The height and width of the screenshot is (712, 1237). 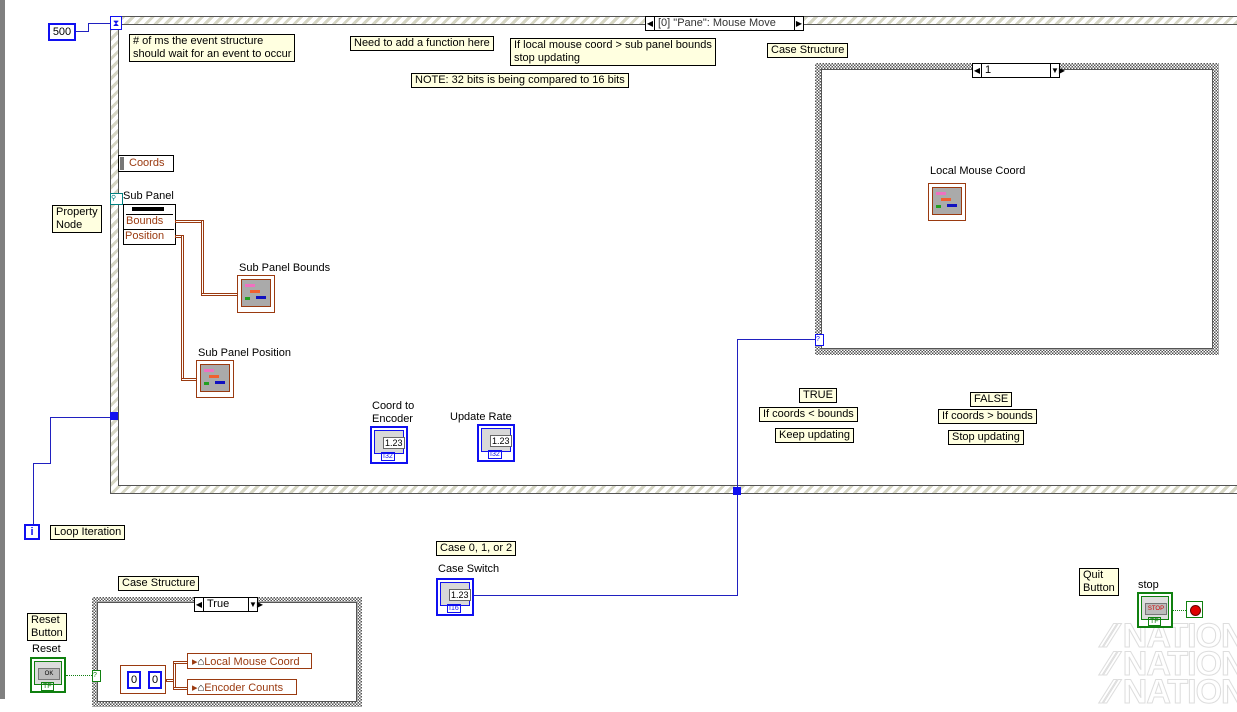 What do you see at coordinates (808, 414) in the screenshot?
I see `comment-if-less: If coords < bounds` at bounding box center [808, 414].